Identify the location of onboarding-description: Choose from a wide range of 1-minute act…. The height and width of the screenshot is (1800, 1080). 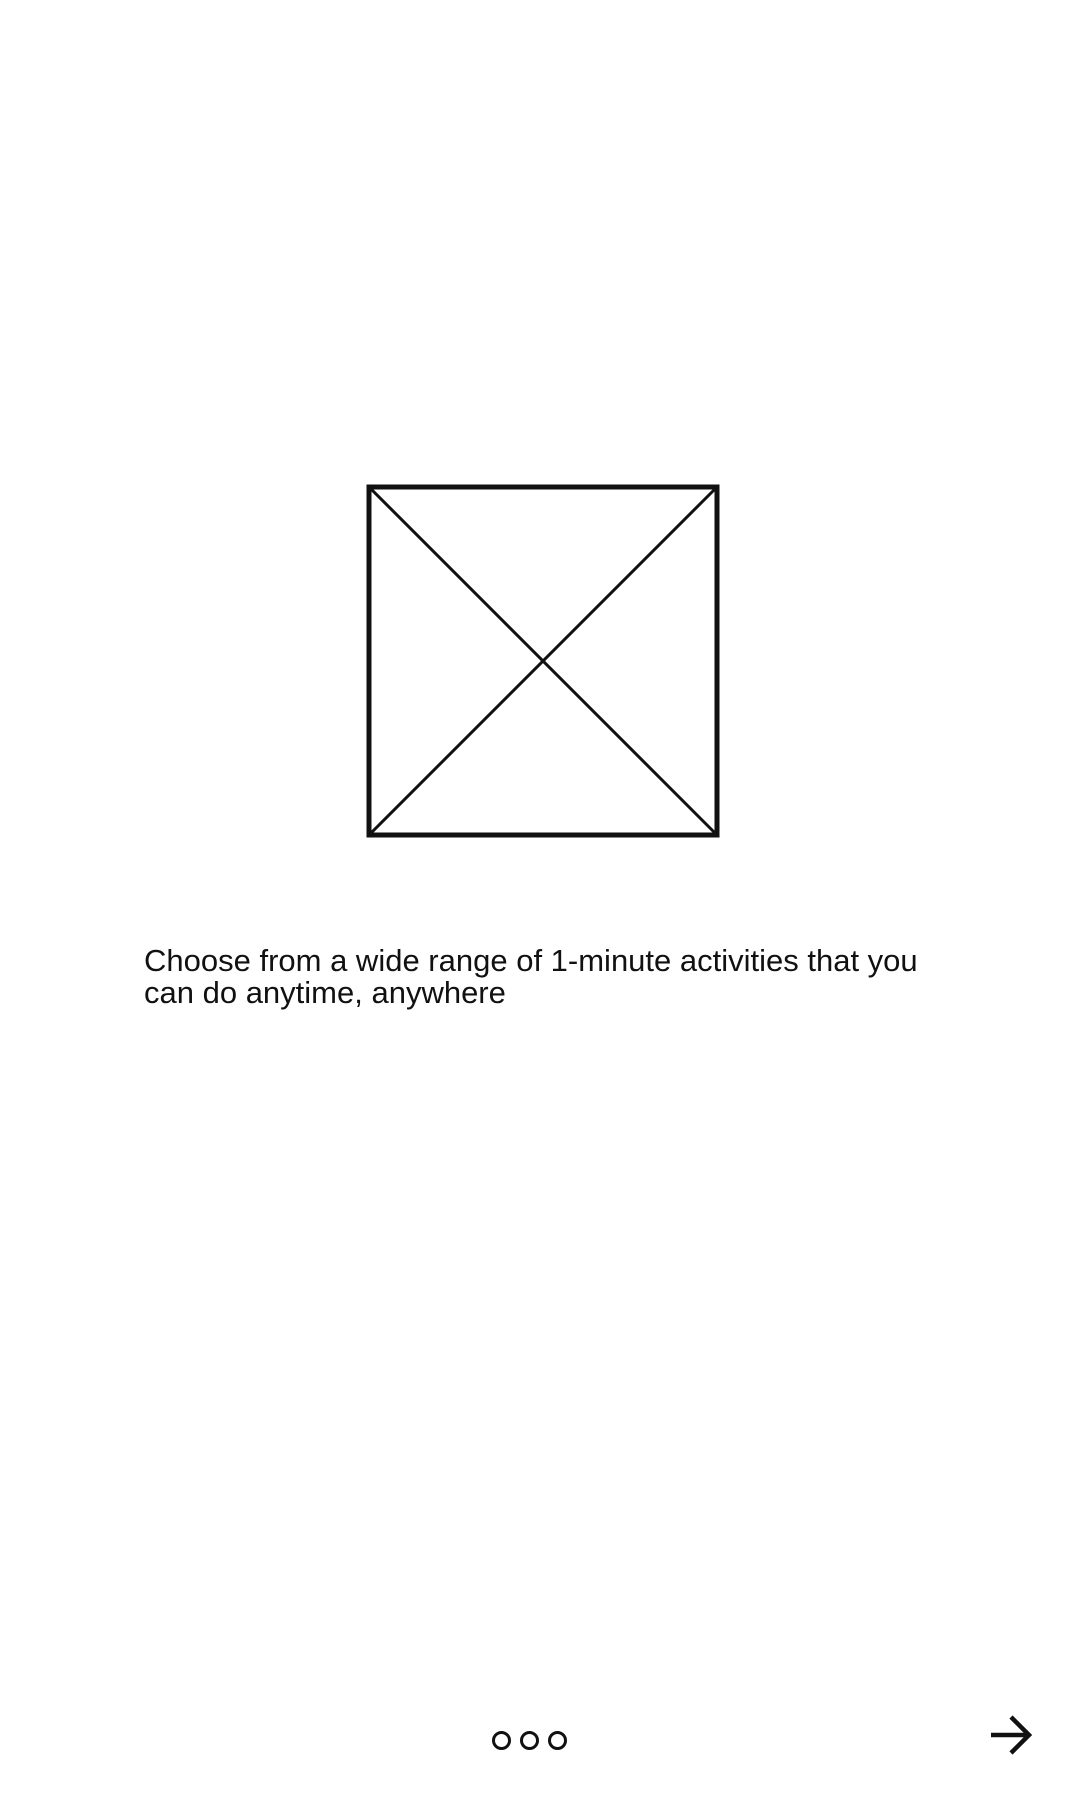
(531, 976).